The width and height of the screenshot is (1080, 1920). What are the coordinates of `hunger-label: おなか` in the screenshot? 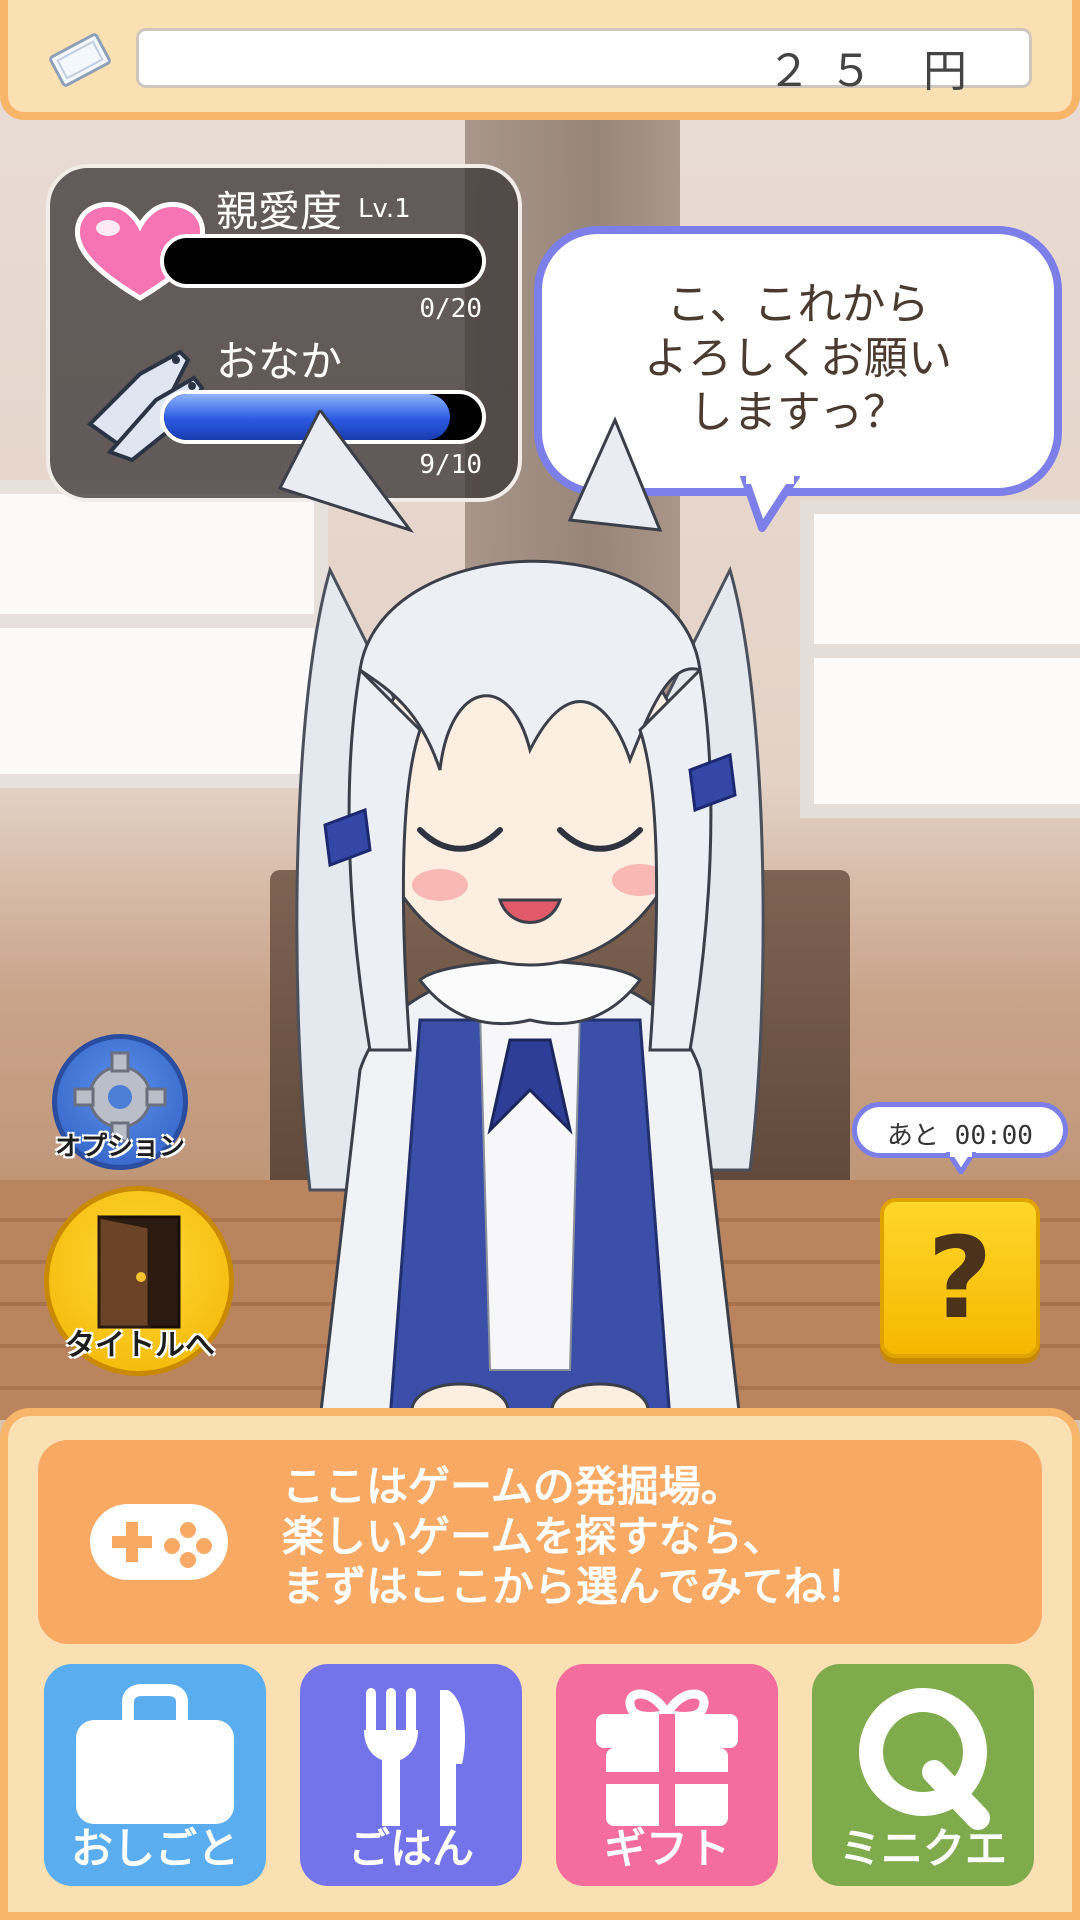 It's located at (279, 361).